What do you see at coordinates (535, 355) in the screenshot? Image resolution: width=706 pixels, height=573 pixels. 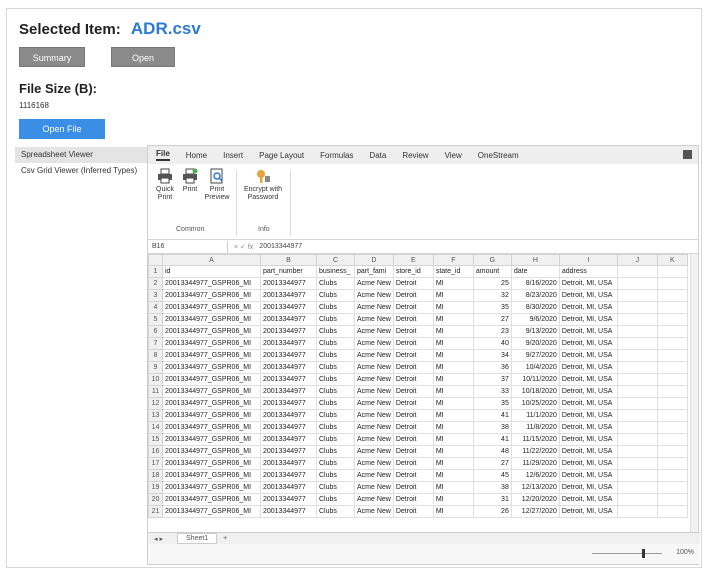 I see `table-cell: 9/27/2020` at bounding box center [535, 355].